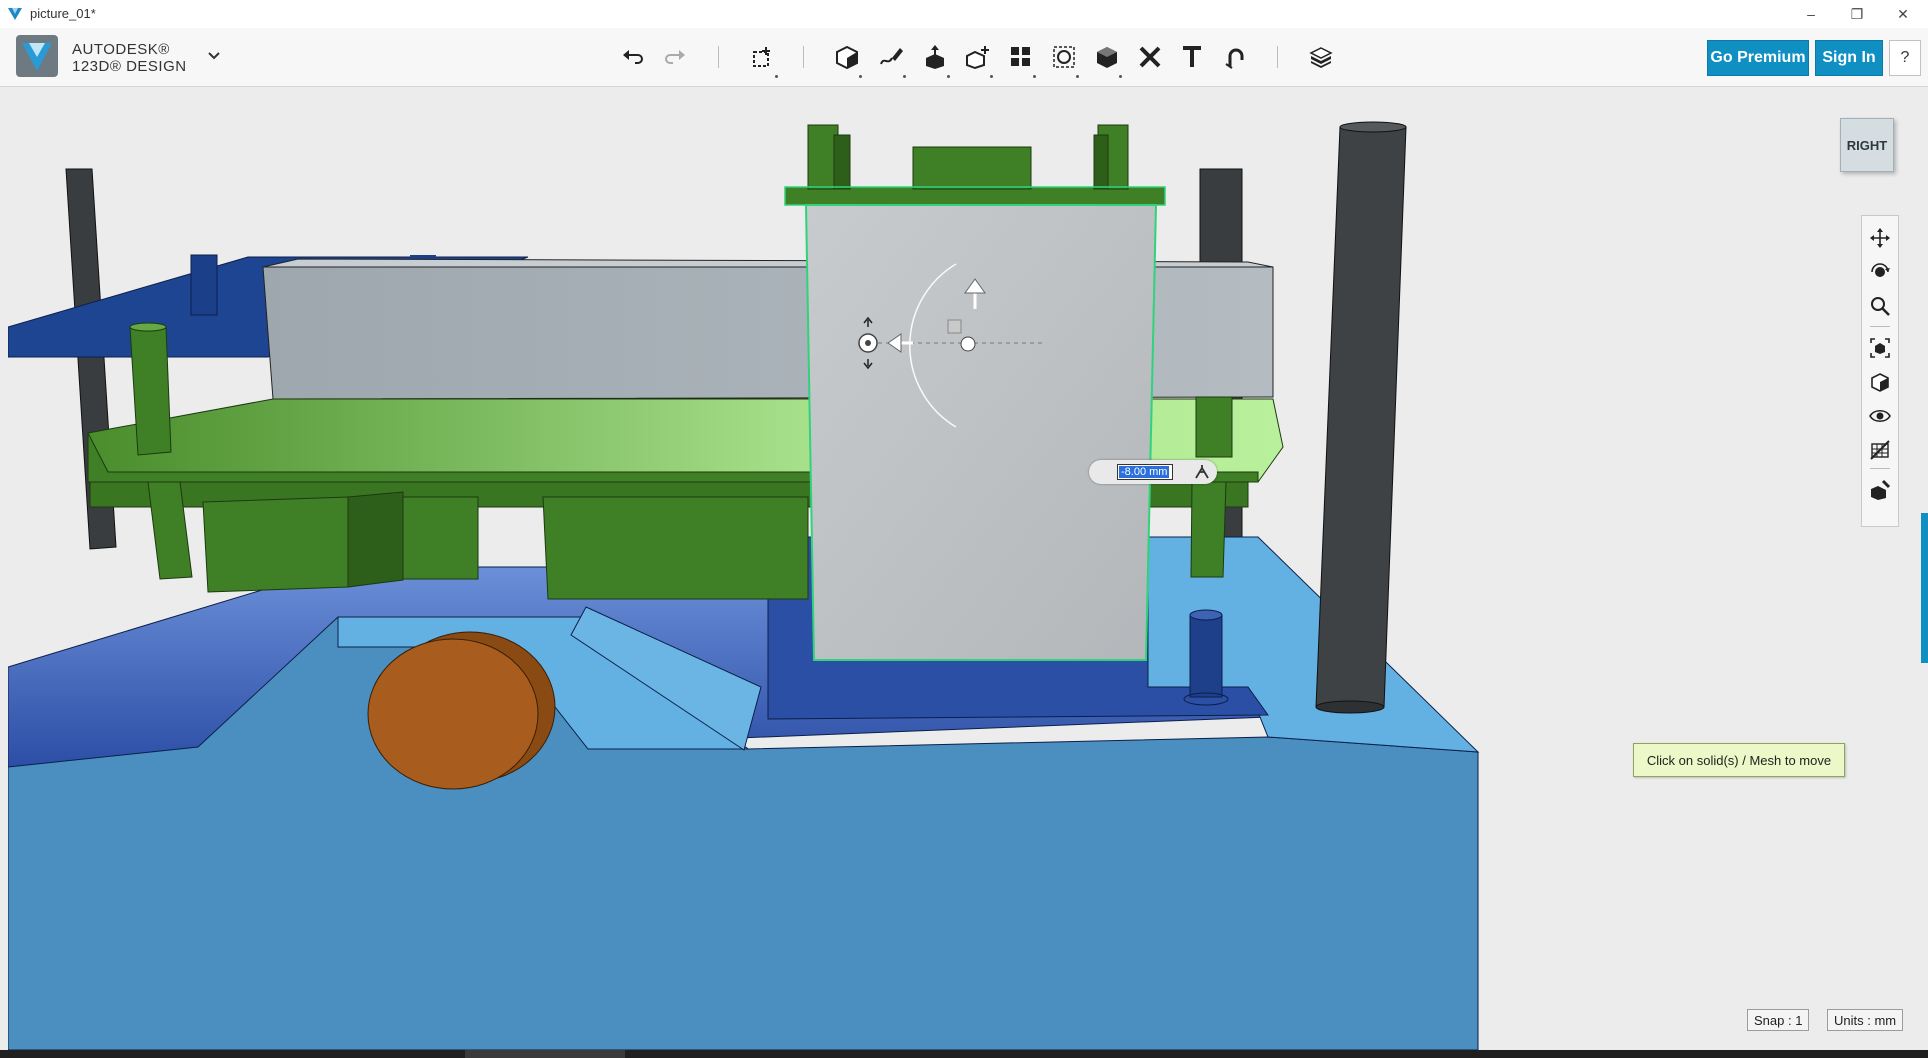 Image resolution: width=1928 pixels, height=1058 pixels. I want to click on construct-button, so click(935, 57).